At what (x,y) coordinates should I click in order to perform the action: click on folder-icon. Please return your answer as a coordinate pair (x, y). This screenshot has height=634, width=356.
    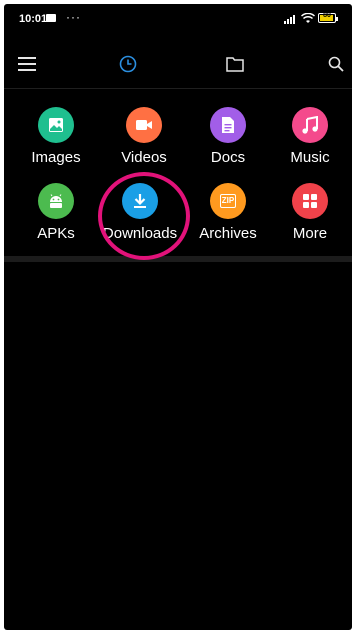
    Looking at the image, I should click on (235, 64).